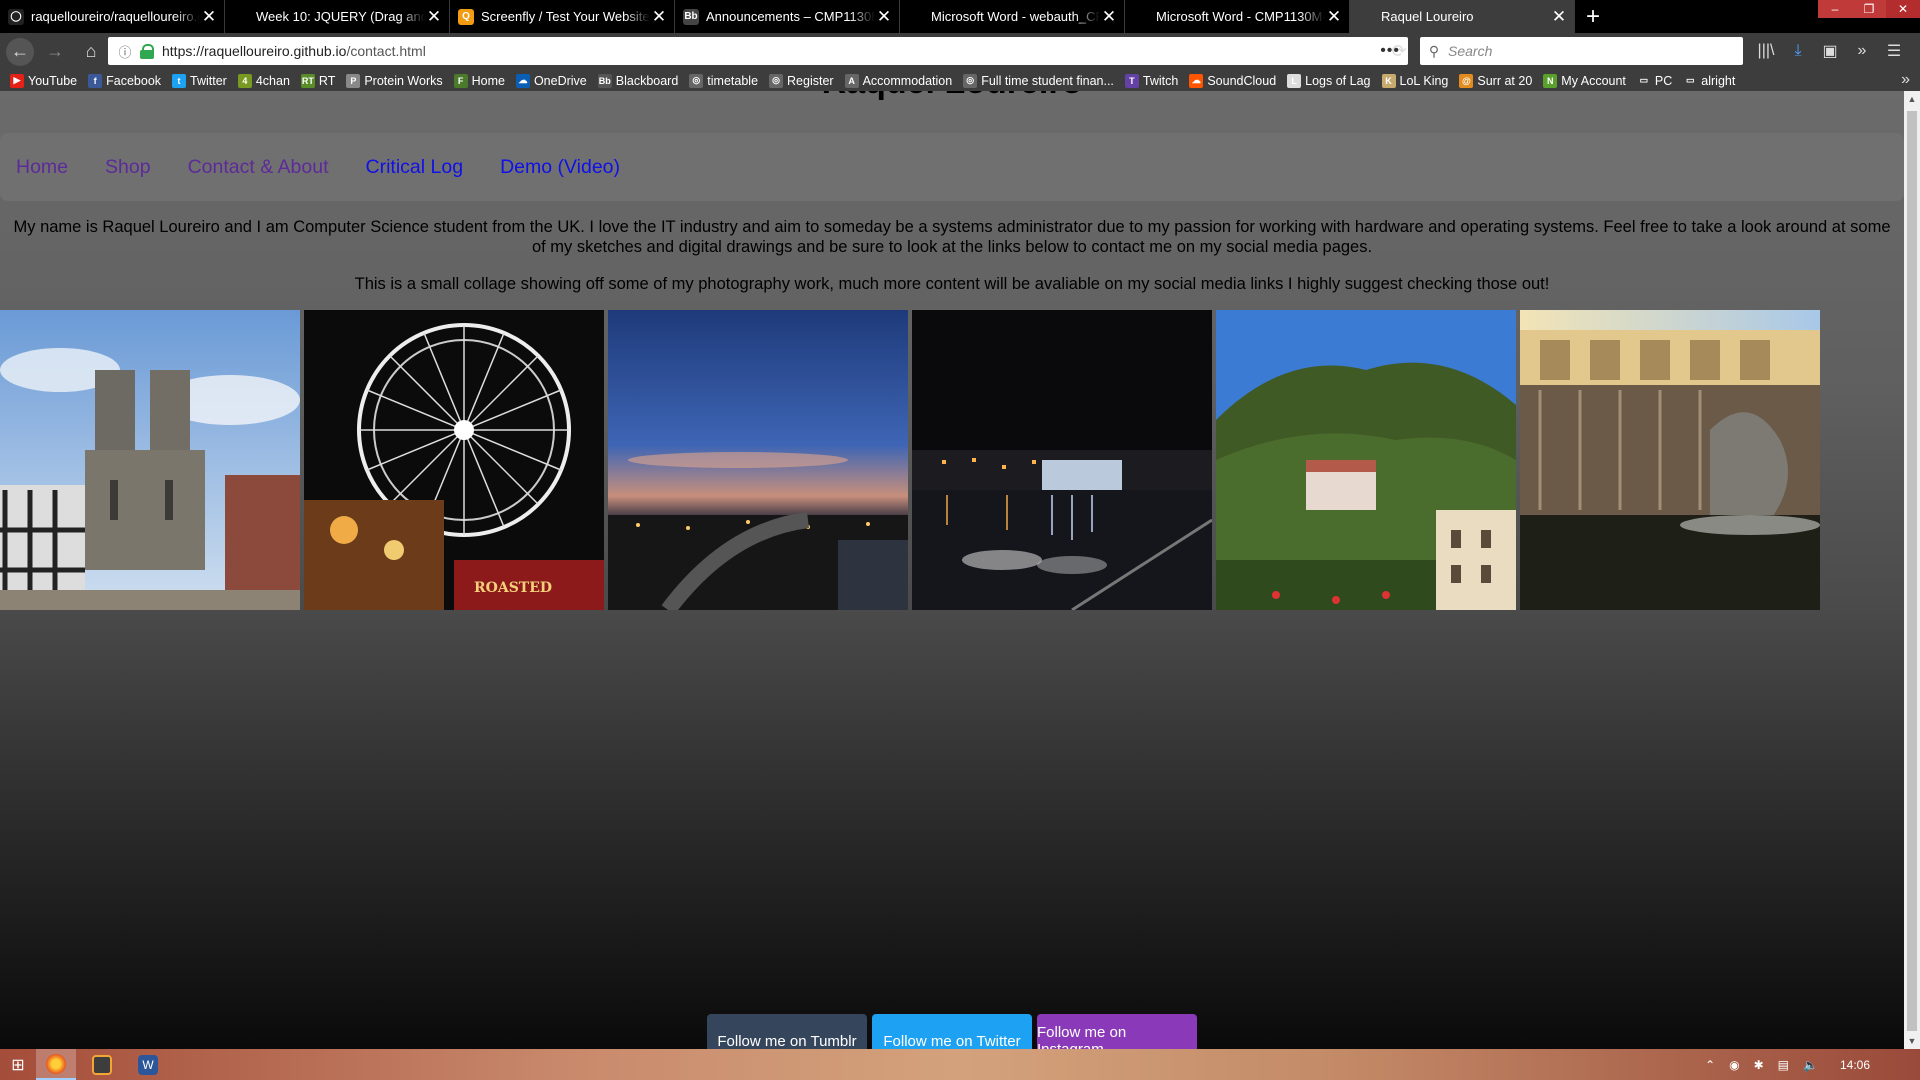 This screenshot has height=1080, width=1920. I want to click on close-window-button: ✕, so click(1903, 9).